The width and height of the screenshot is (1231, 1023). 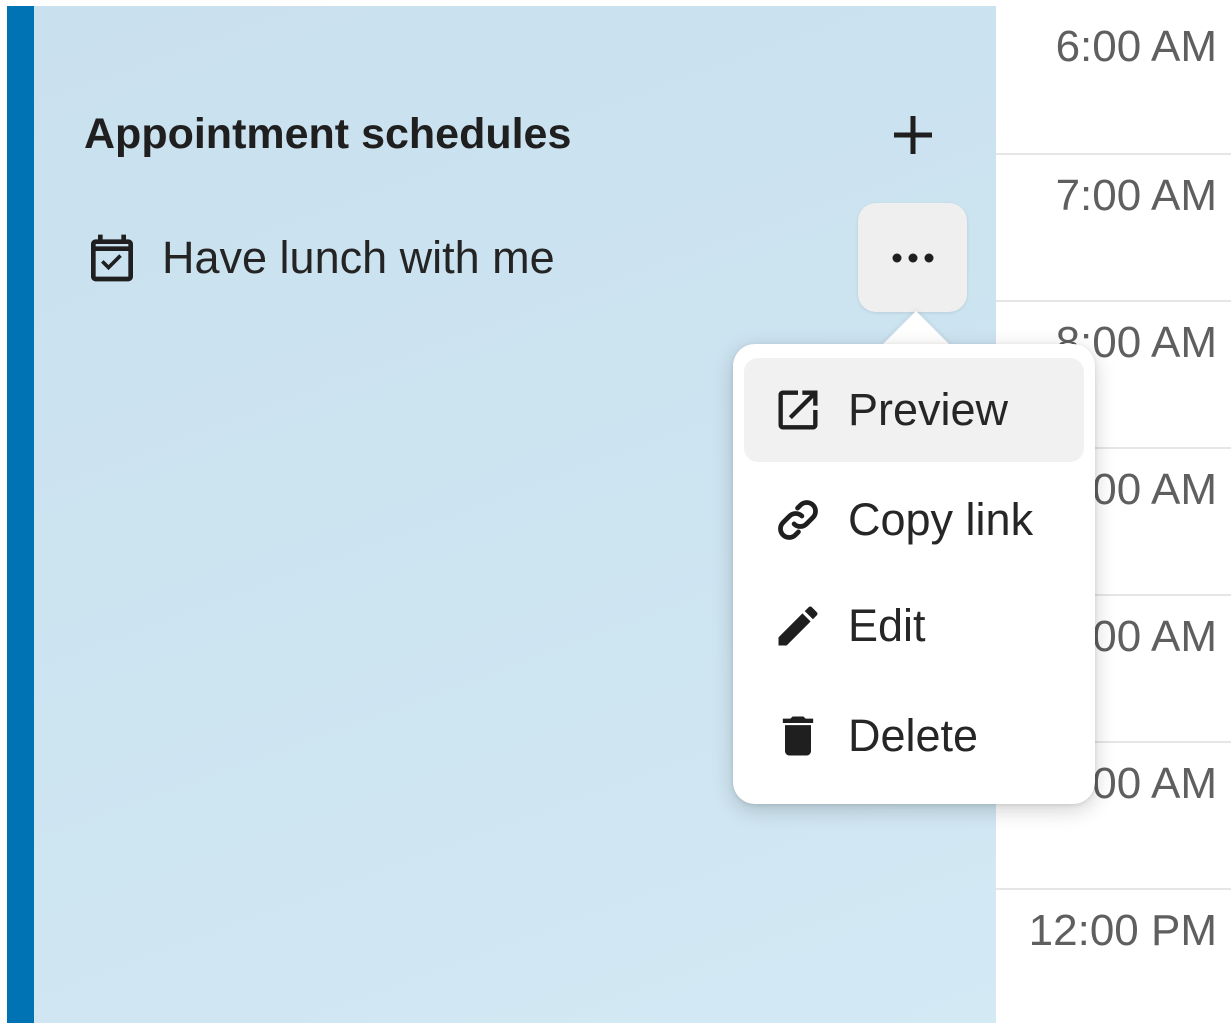 What do you see at coordinates (328, 134) in the screenshot?
I see `section-title: Appointment schedules` at bounding box center [328, 134].